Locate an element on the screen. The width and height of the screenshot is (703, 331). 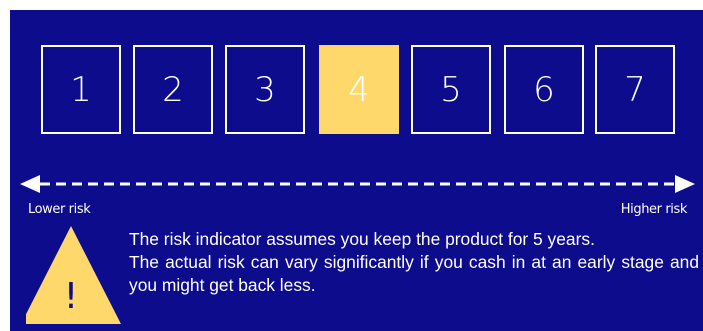
risk-level-4-selected: 4 is located at coordinates (359, 89).